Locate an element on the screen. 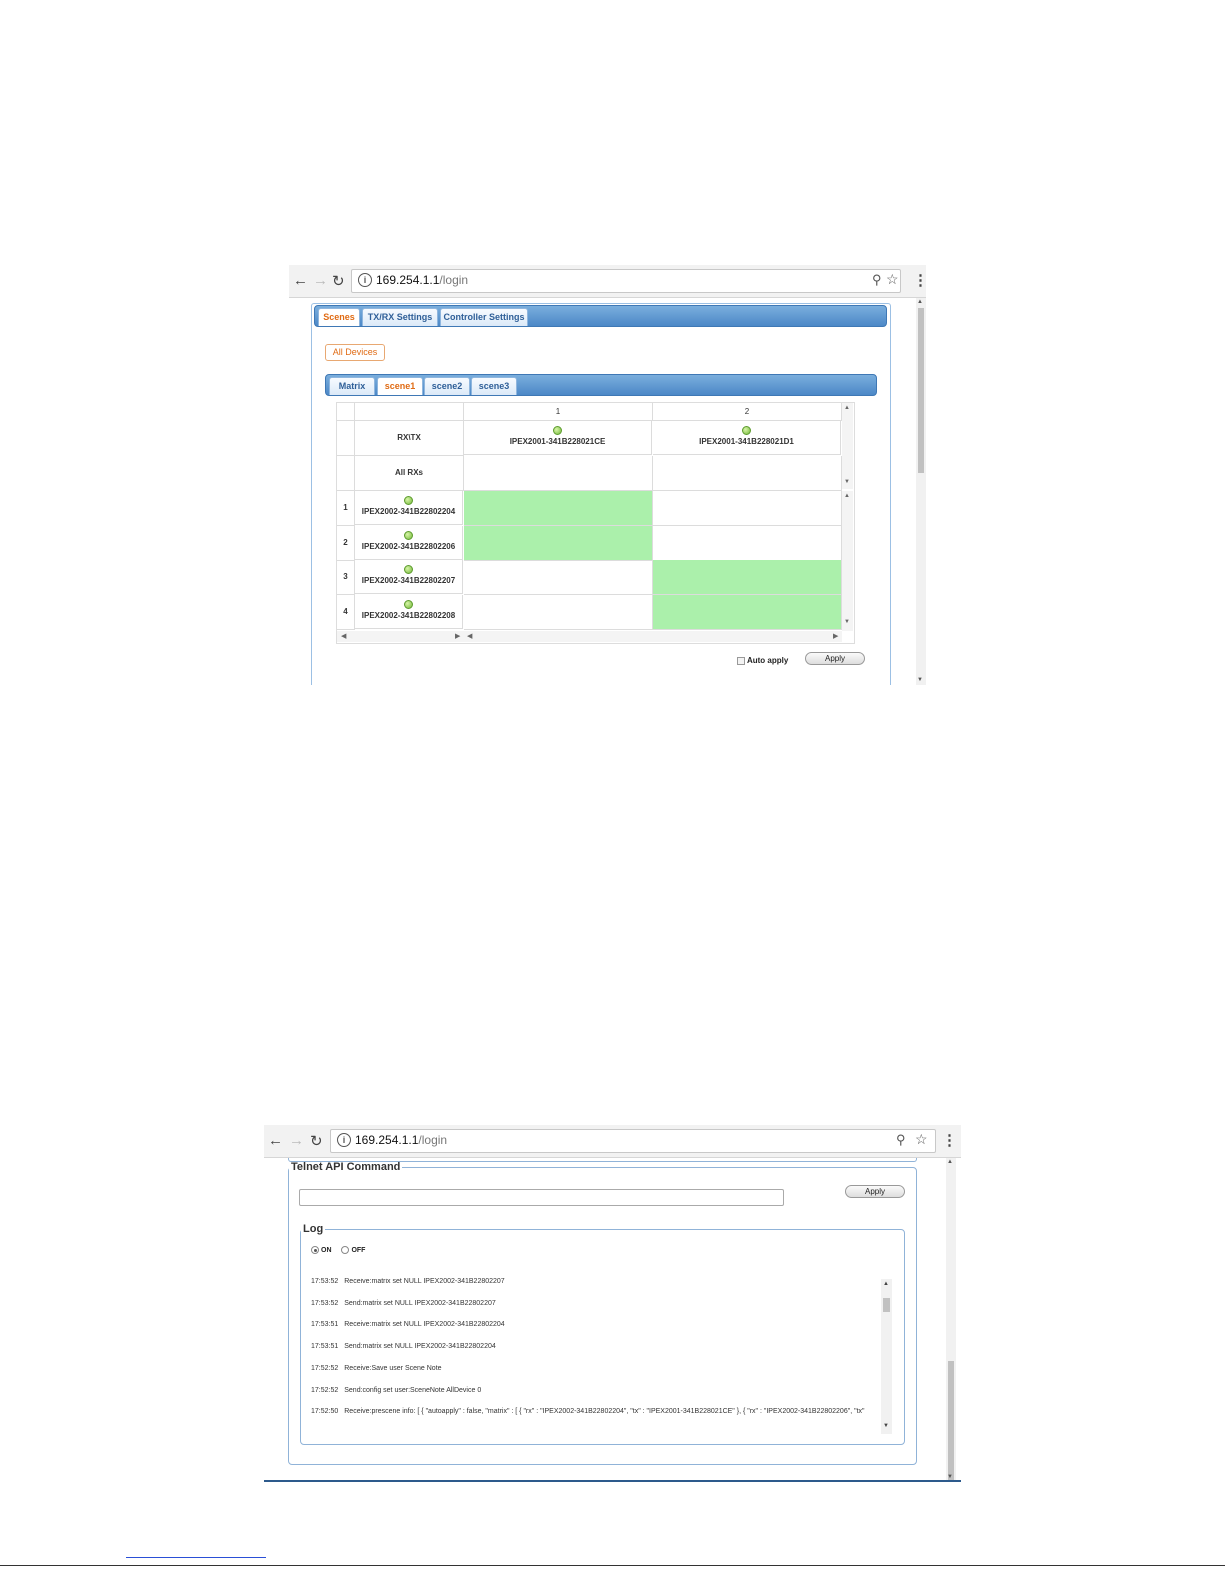 Image resolution: width=1225 pixels, height=1585 pixels. matrix-header-blank is located at coordinates (346, 412).